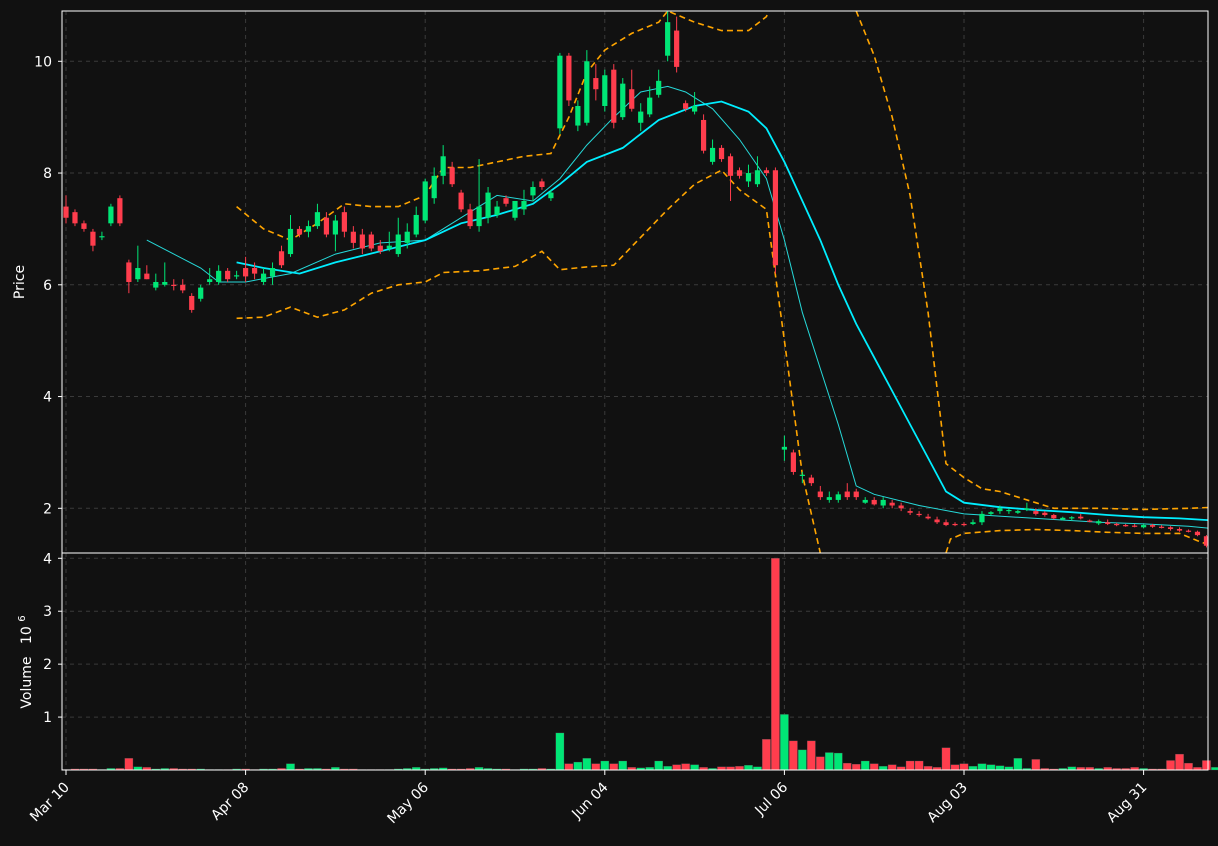  Describe the element at coordinates (47, 665) in the screenshot. I see `volume-y-tick-label: 2` at that location.